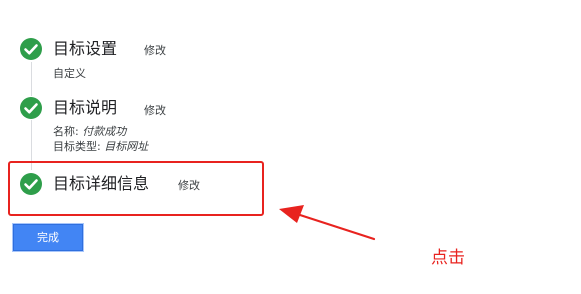 This screenshot has width=581, height=294. What do you see at coordinates (85, 48) in the screenshot?
I see `step-title: 目标设置` at bounding box center [85, 48].